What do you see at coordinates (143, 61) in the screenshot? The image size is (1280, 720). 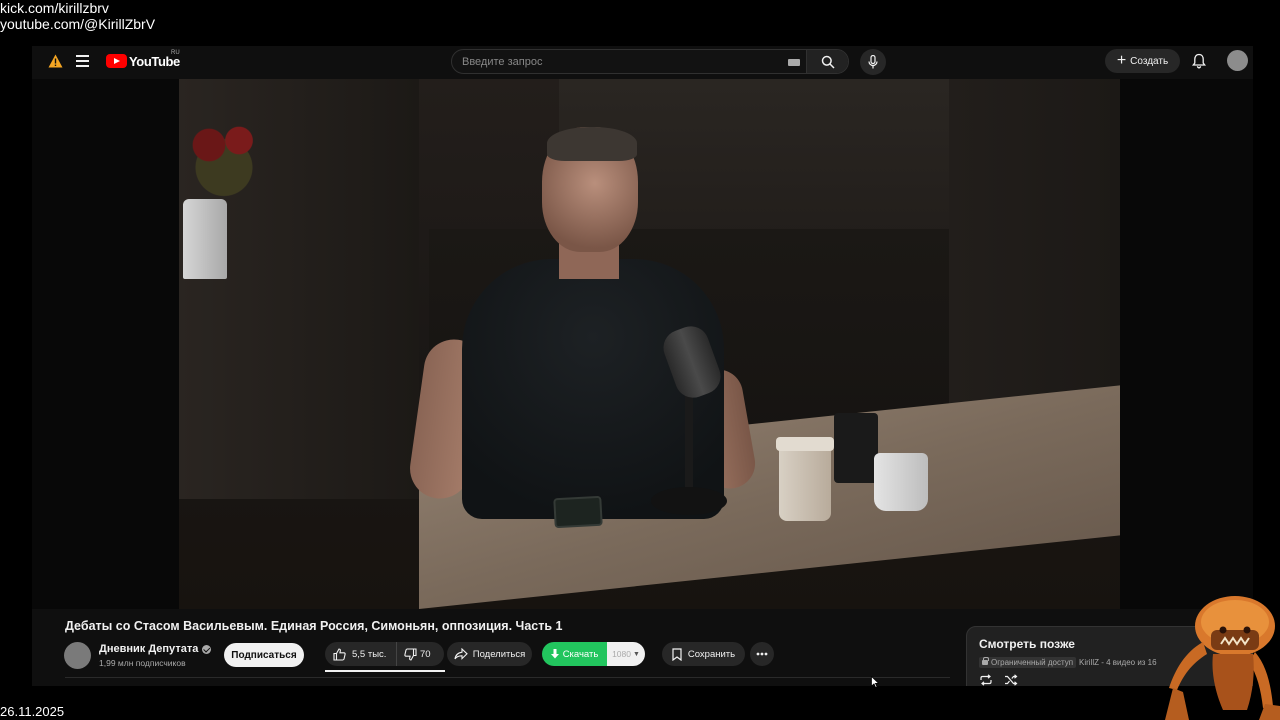 I see `youtube-logo: YouTube` at bounding box center [143, 61].